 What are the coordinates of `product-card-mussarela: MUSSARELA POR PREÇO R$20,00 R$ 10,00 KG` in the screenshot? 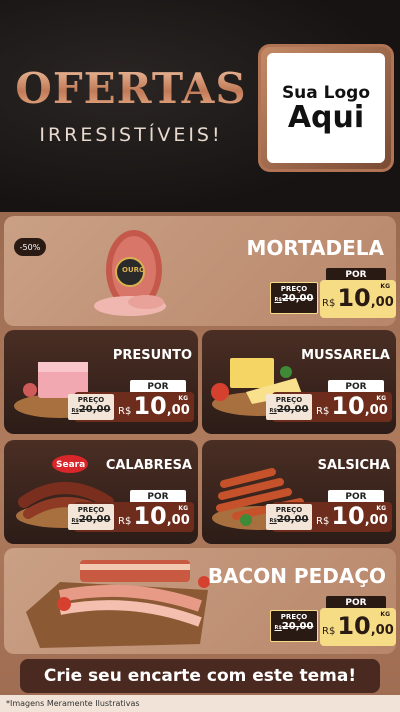 It's located at (299, 382).